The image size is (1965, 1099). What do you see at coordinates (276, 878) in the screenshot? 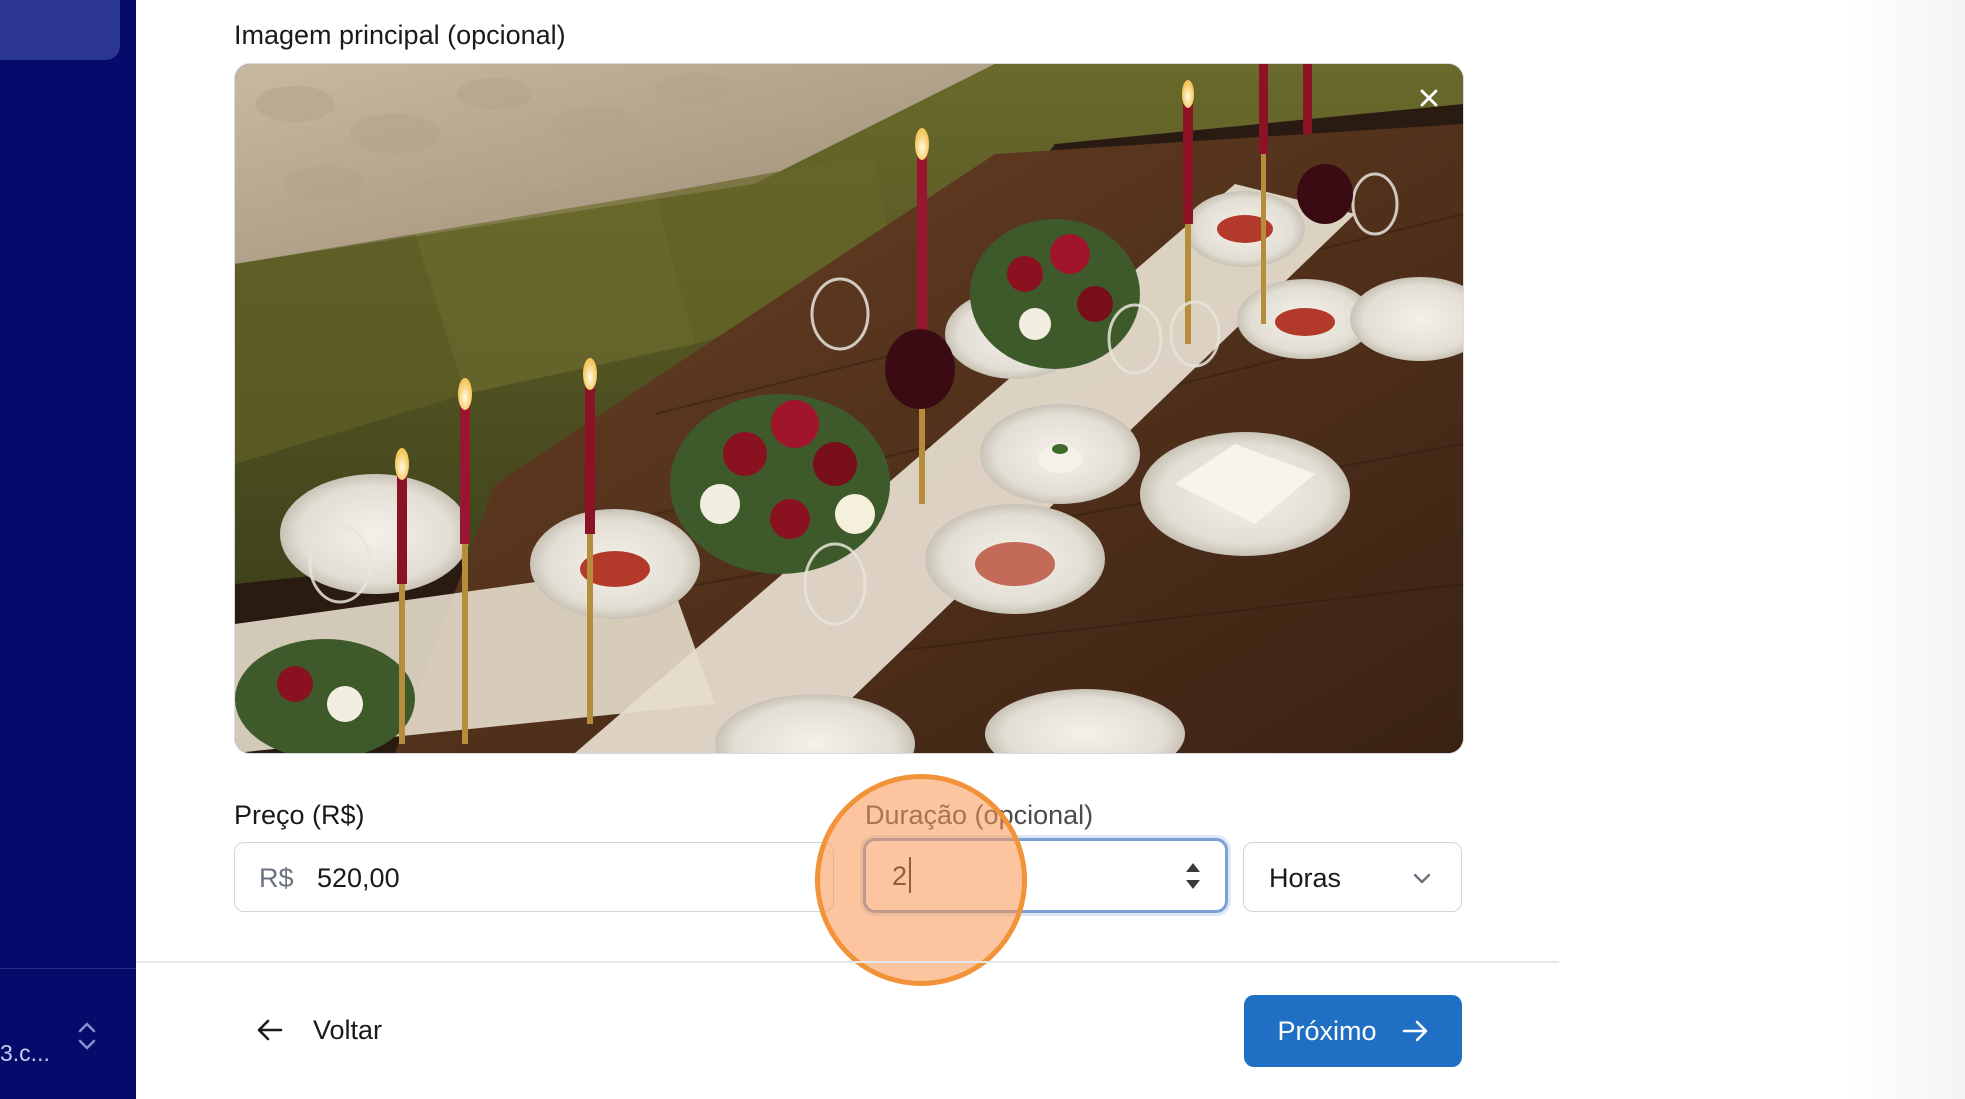
I see `currency-prefix: R$` at bounding box center [276, 878].